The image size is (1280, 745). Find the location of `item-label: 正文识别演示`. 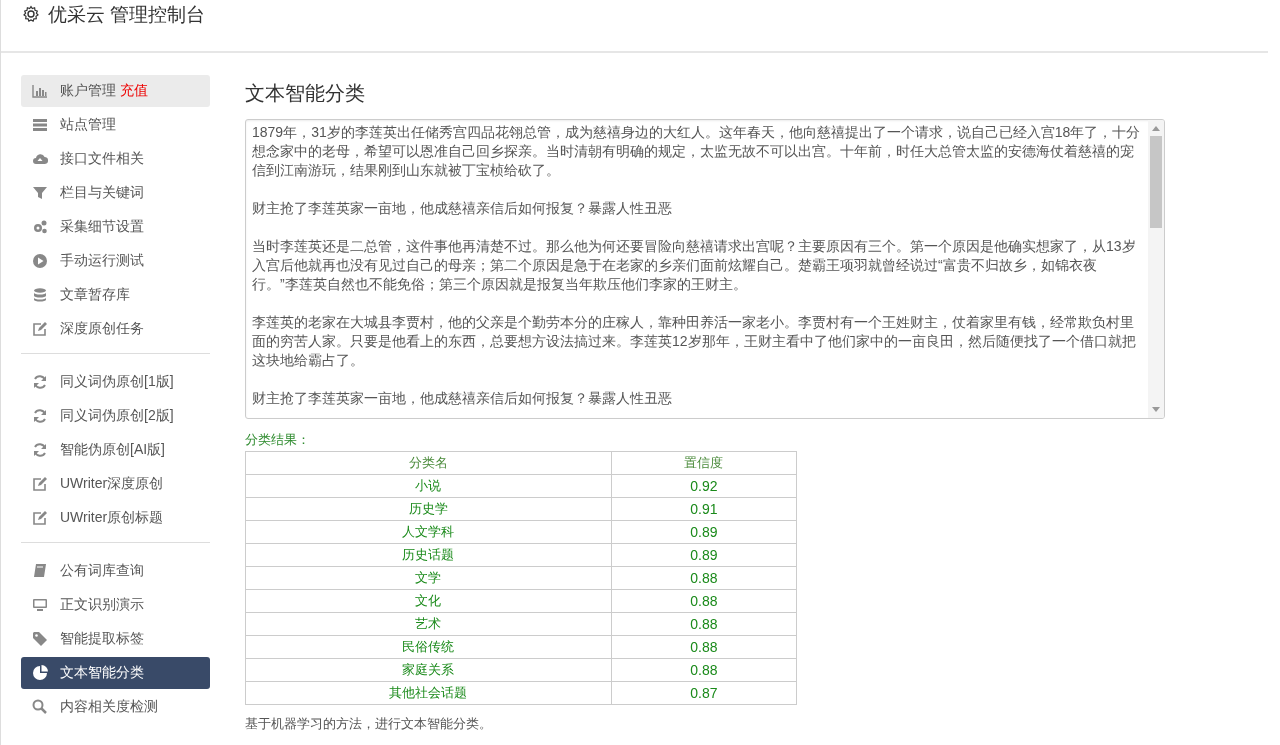

item-label: 正文识别演示 is located at coordinates (102, 605).